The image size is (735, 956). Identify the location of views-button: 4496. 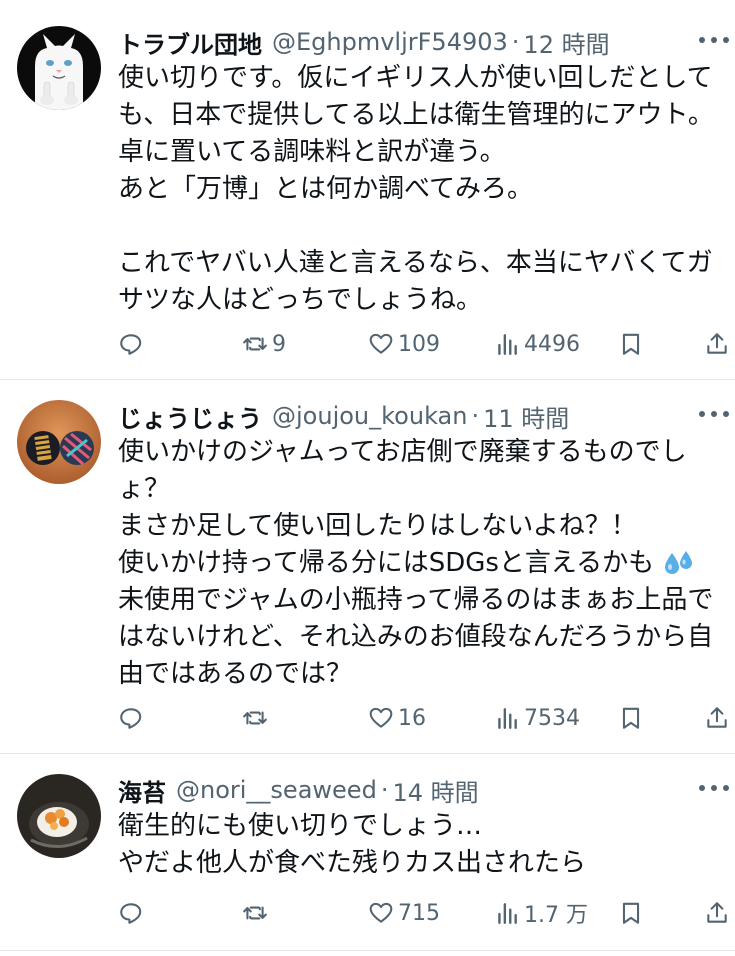
(537, 344).